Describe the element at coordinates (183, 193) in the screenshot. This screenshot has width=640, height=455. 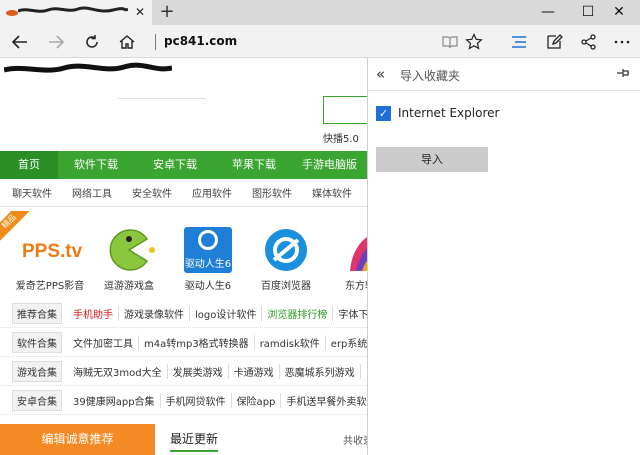
I see `sub-nav: 聊天软件 网络工具 安全软件 应用软件 图形软件 媒体软件` at that location.